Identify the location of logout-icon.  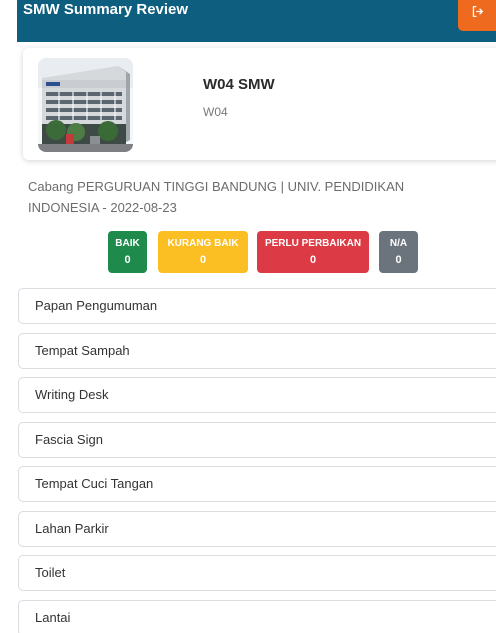
(477, 11).